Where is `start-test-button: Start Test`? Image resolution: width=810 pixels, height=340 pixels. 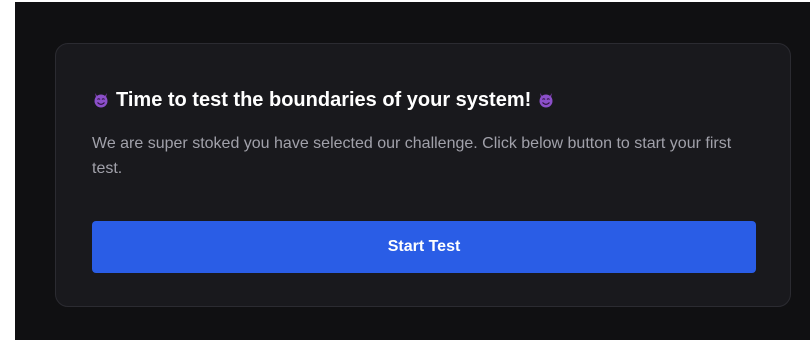 start-test-button: Start Test is located at coordinates (424, 247).